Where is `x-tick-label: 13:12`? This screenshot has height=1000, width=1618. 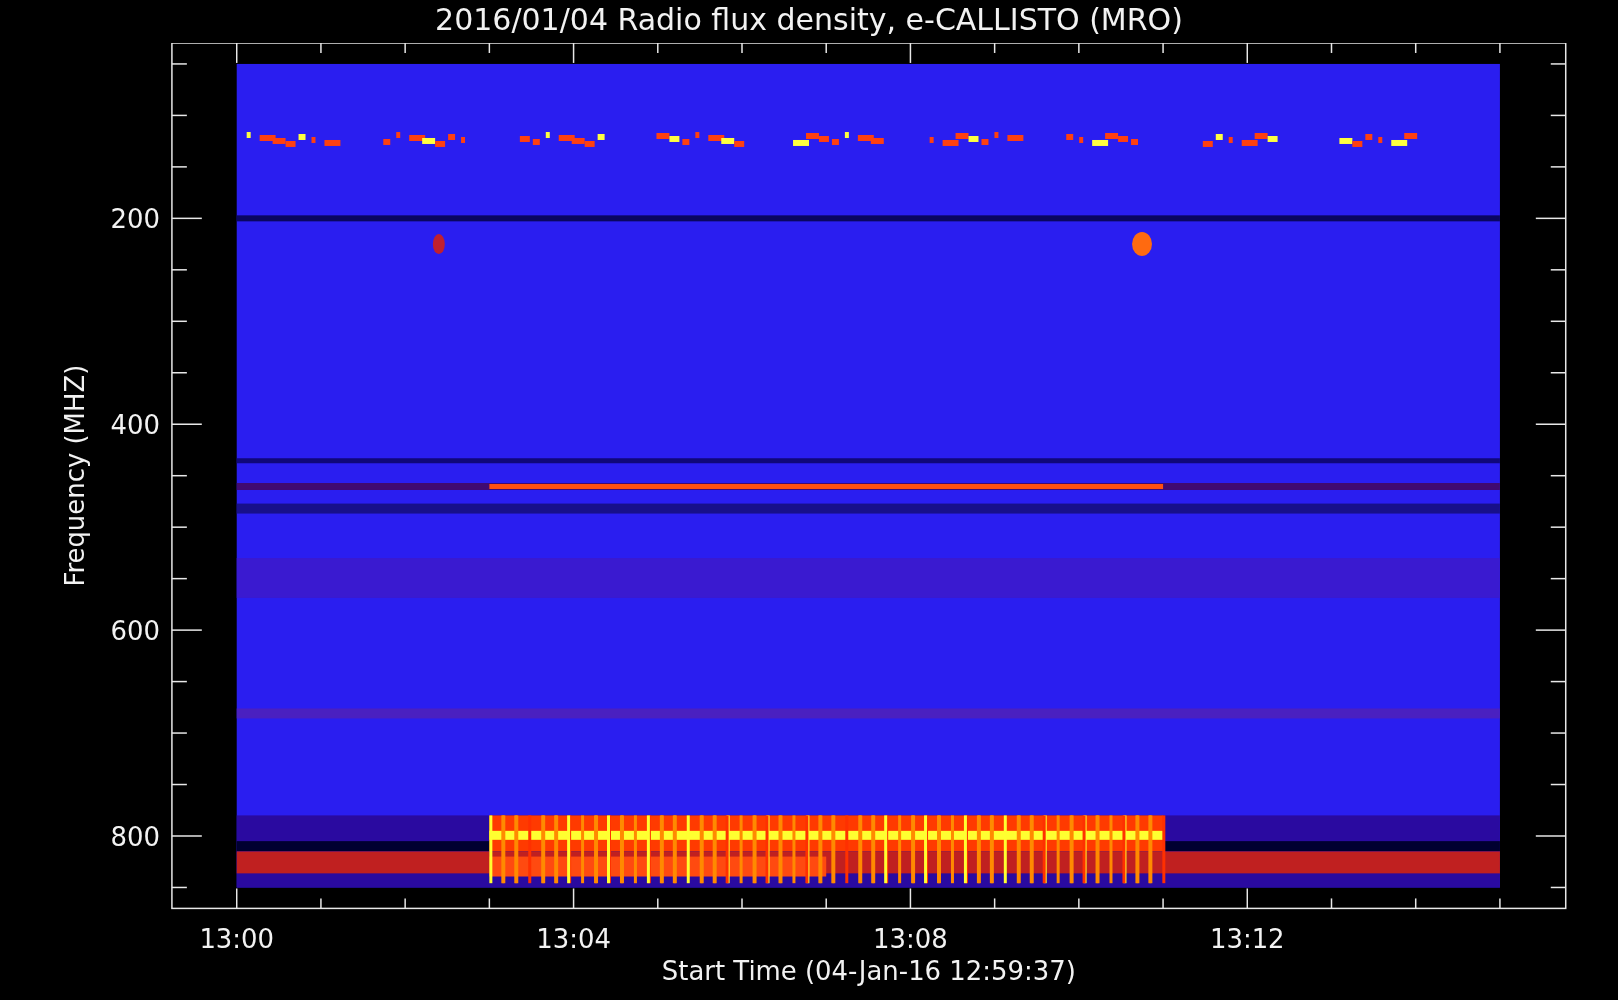
x-tick-label: 13:12 is located at coordinates (1247, 939).